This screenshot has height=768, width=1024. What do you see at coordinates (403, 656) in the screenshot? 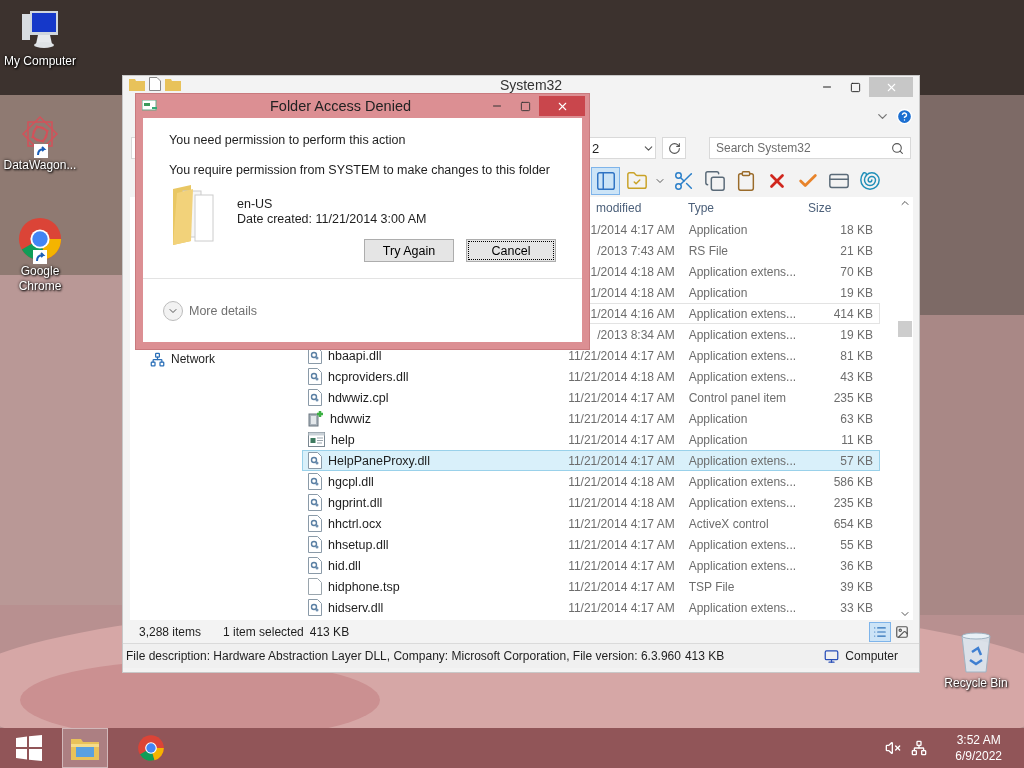
I see `file-description: File description: Hardware Abstraction Layer DLL, Company: Microsoft Corporation, File version: 6.3.960` at bounding box center [403, 656].